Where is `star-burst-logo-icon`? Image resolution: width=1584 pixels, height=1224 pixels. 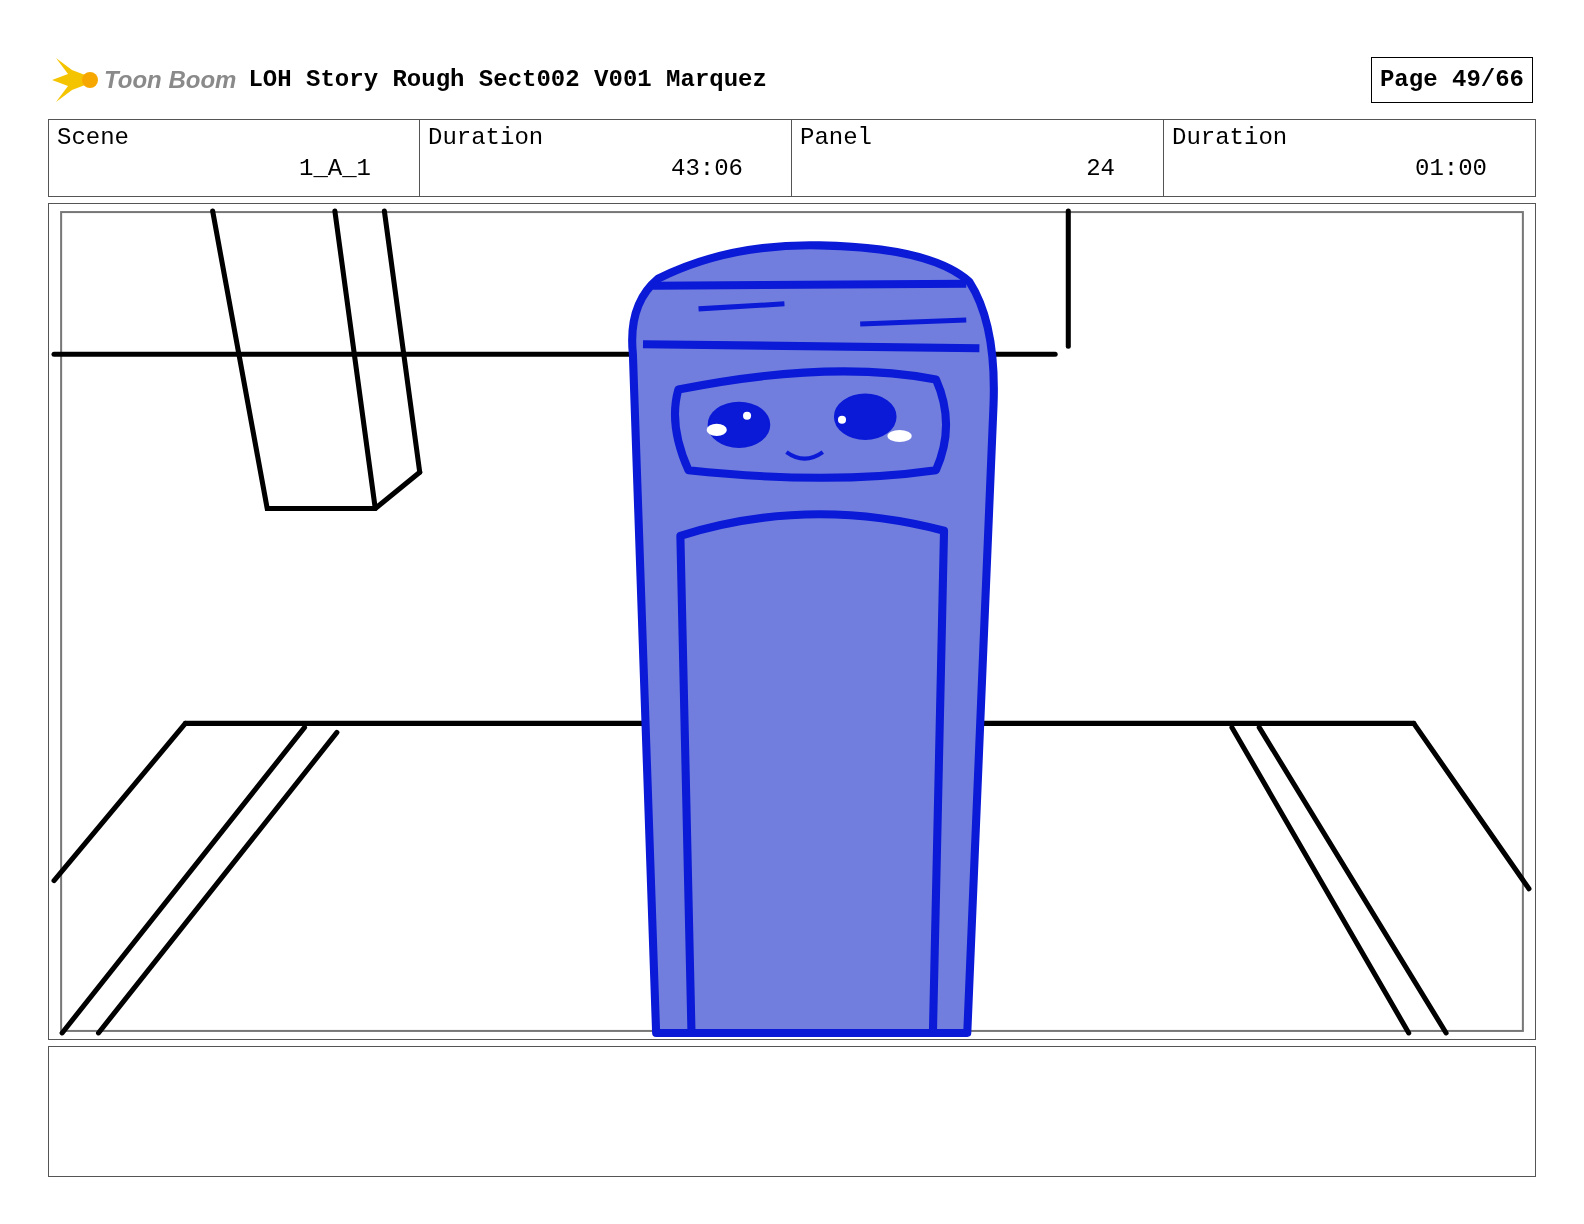 star-burst-logo-icon is located at coordinates (76, 80).